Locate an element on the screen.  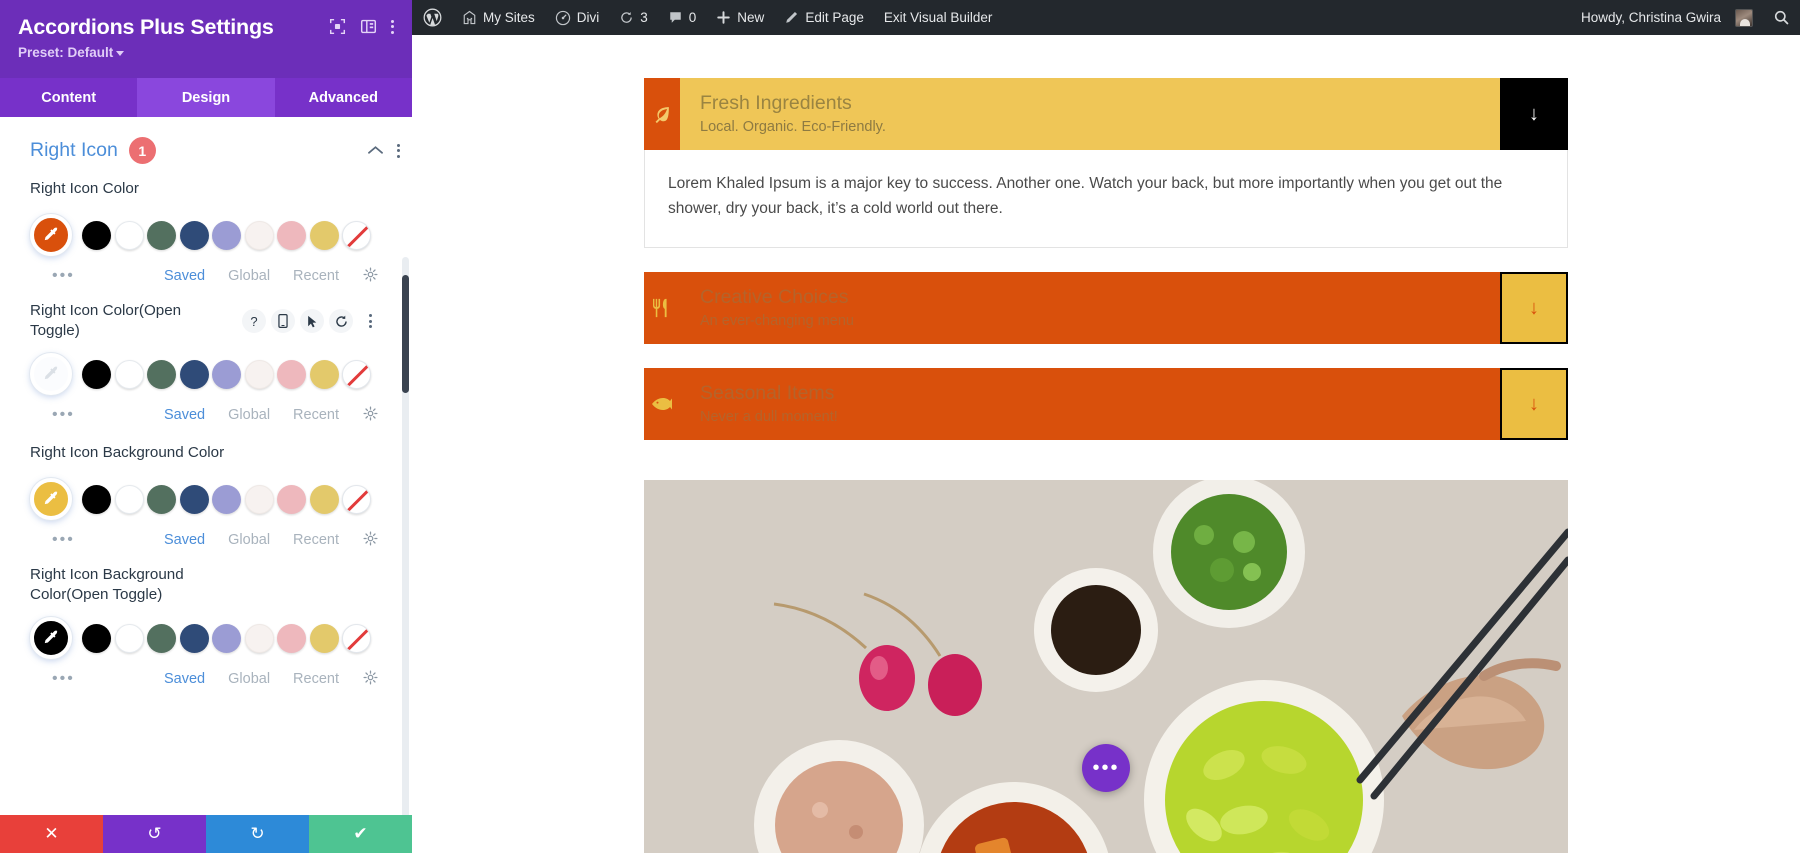
save-button: ✔ is located at coordinates (360, 834).